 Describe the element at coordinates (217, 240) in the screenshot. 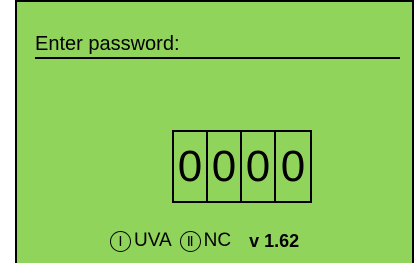

I see `mode-two-label: NC` at that location.